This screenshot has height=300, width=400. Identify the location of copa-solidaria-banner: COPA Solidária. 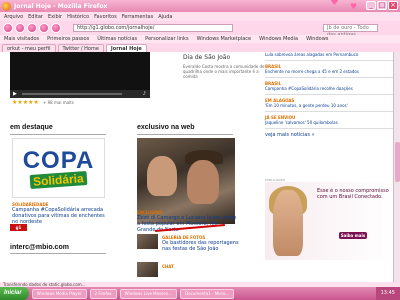
(58, 168).